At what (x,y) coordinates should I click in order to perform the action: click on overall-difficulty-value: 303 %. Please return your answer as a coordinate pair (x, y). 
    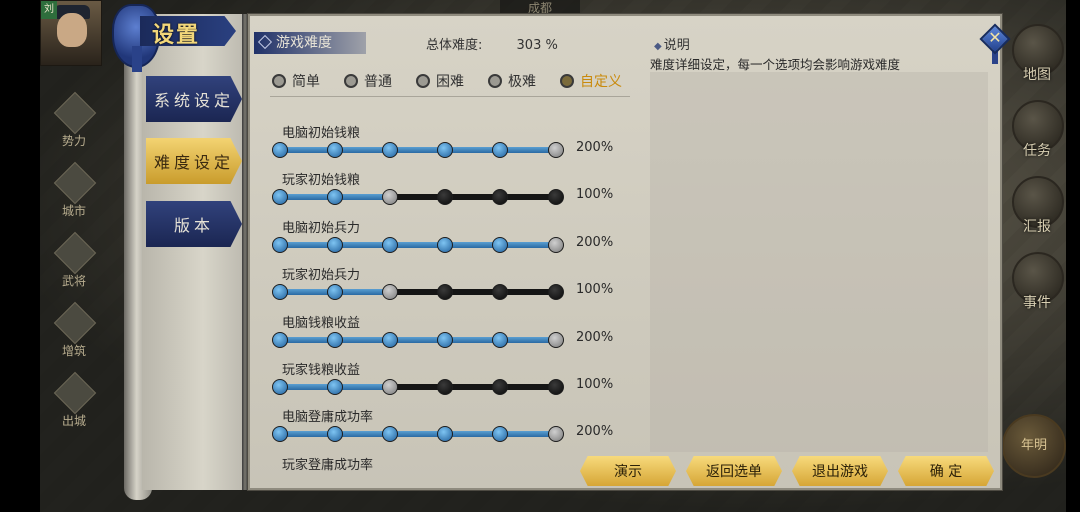
    Looking at the image, I should click on (537, 45).